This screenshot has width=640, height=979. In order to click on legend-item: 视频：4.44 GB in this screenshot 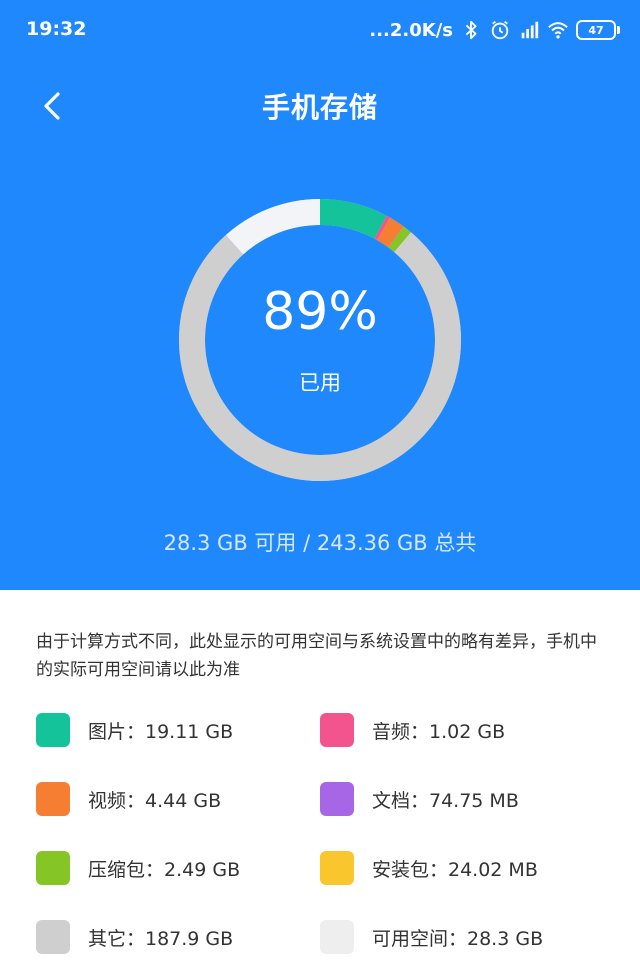, I will do `click(128, 799)`.